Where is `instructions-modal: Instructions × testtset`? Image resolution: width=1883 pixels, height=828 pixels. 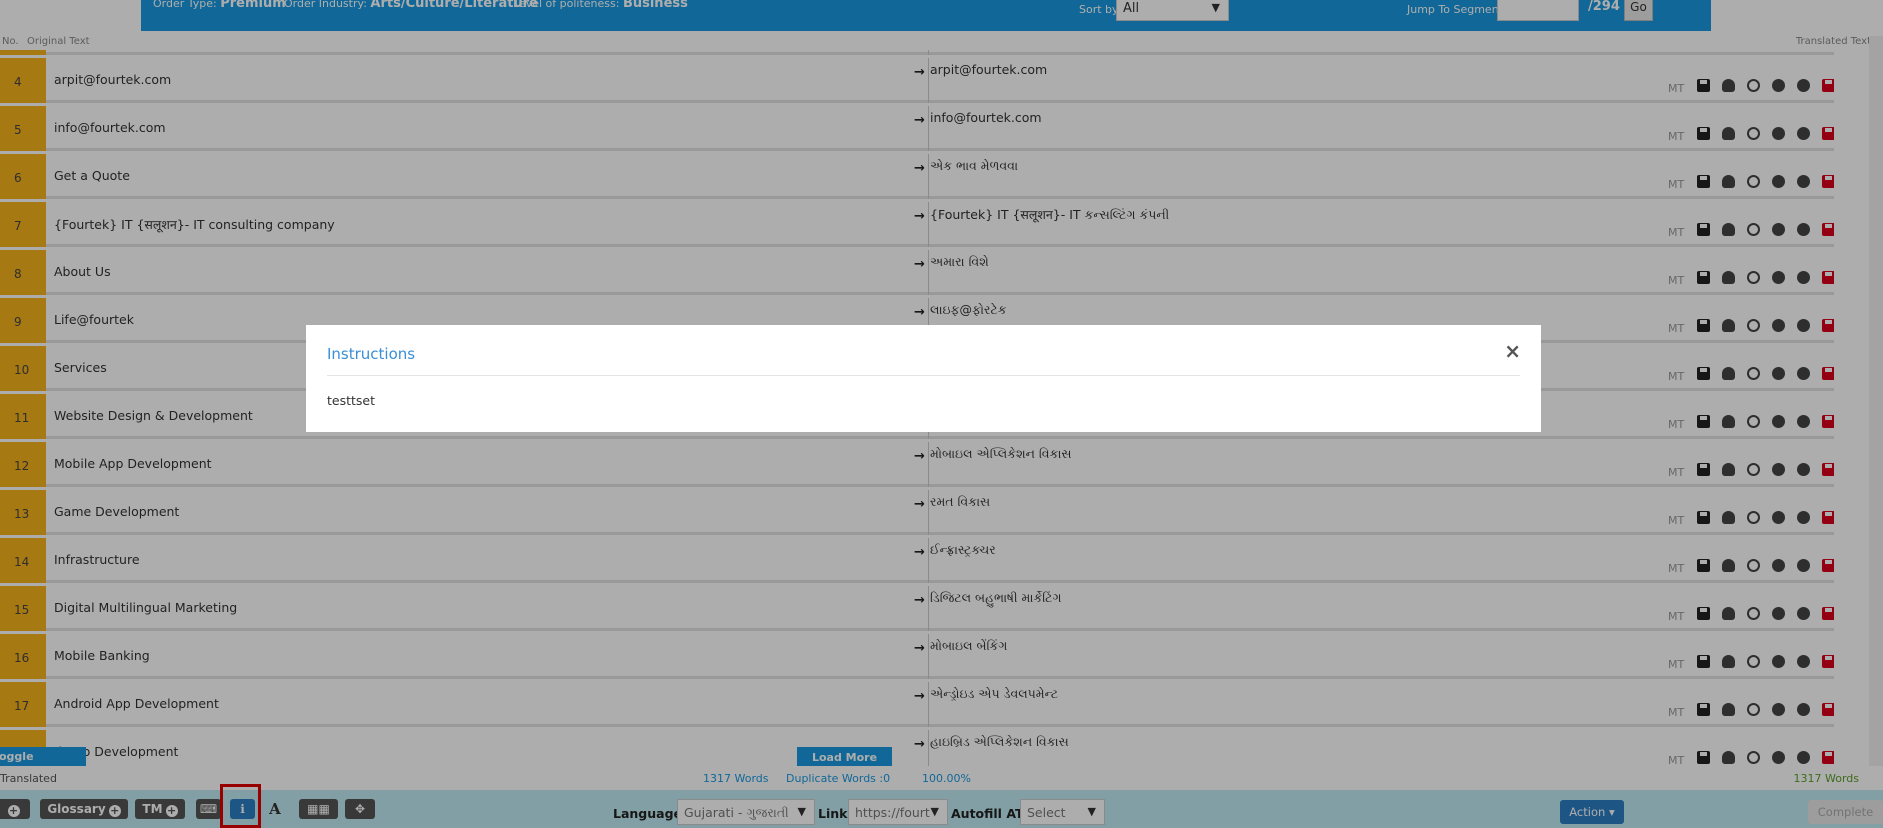
instructions-modal: Instructions × testtset is located at coordinates (923, 378).